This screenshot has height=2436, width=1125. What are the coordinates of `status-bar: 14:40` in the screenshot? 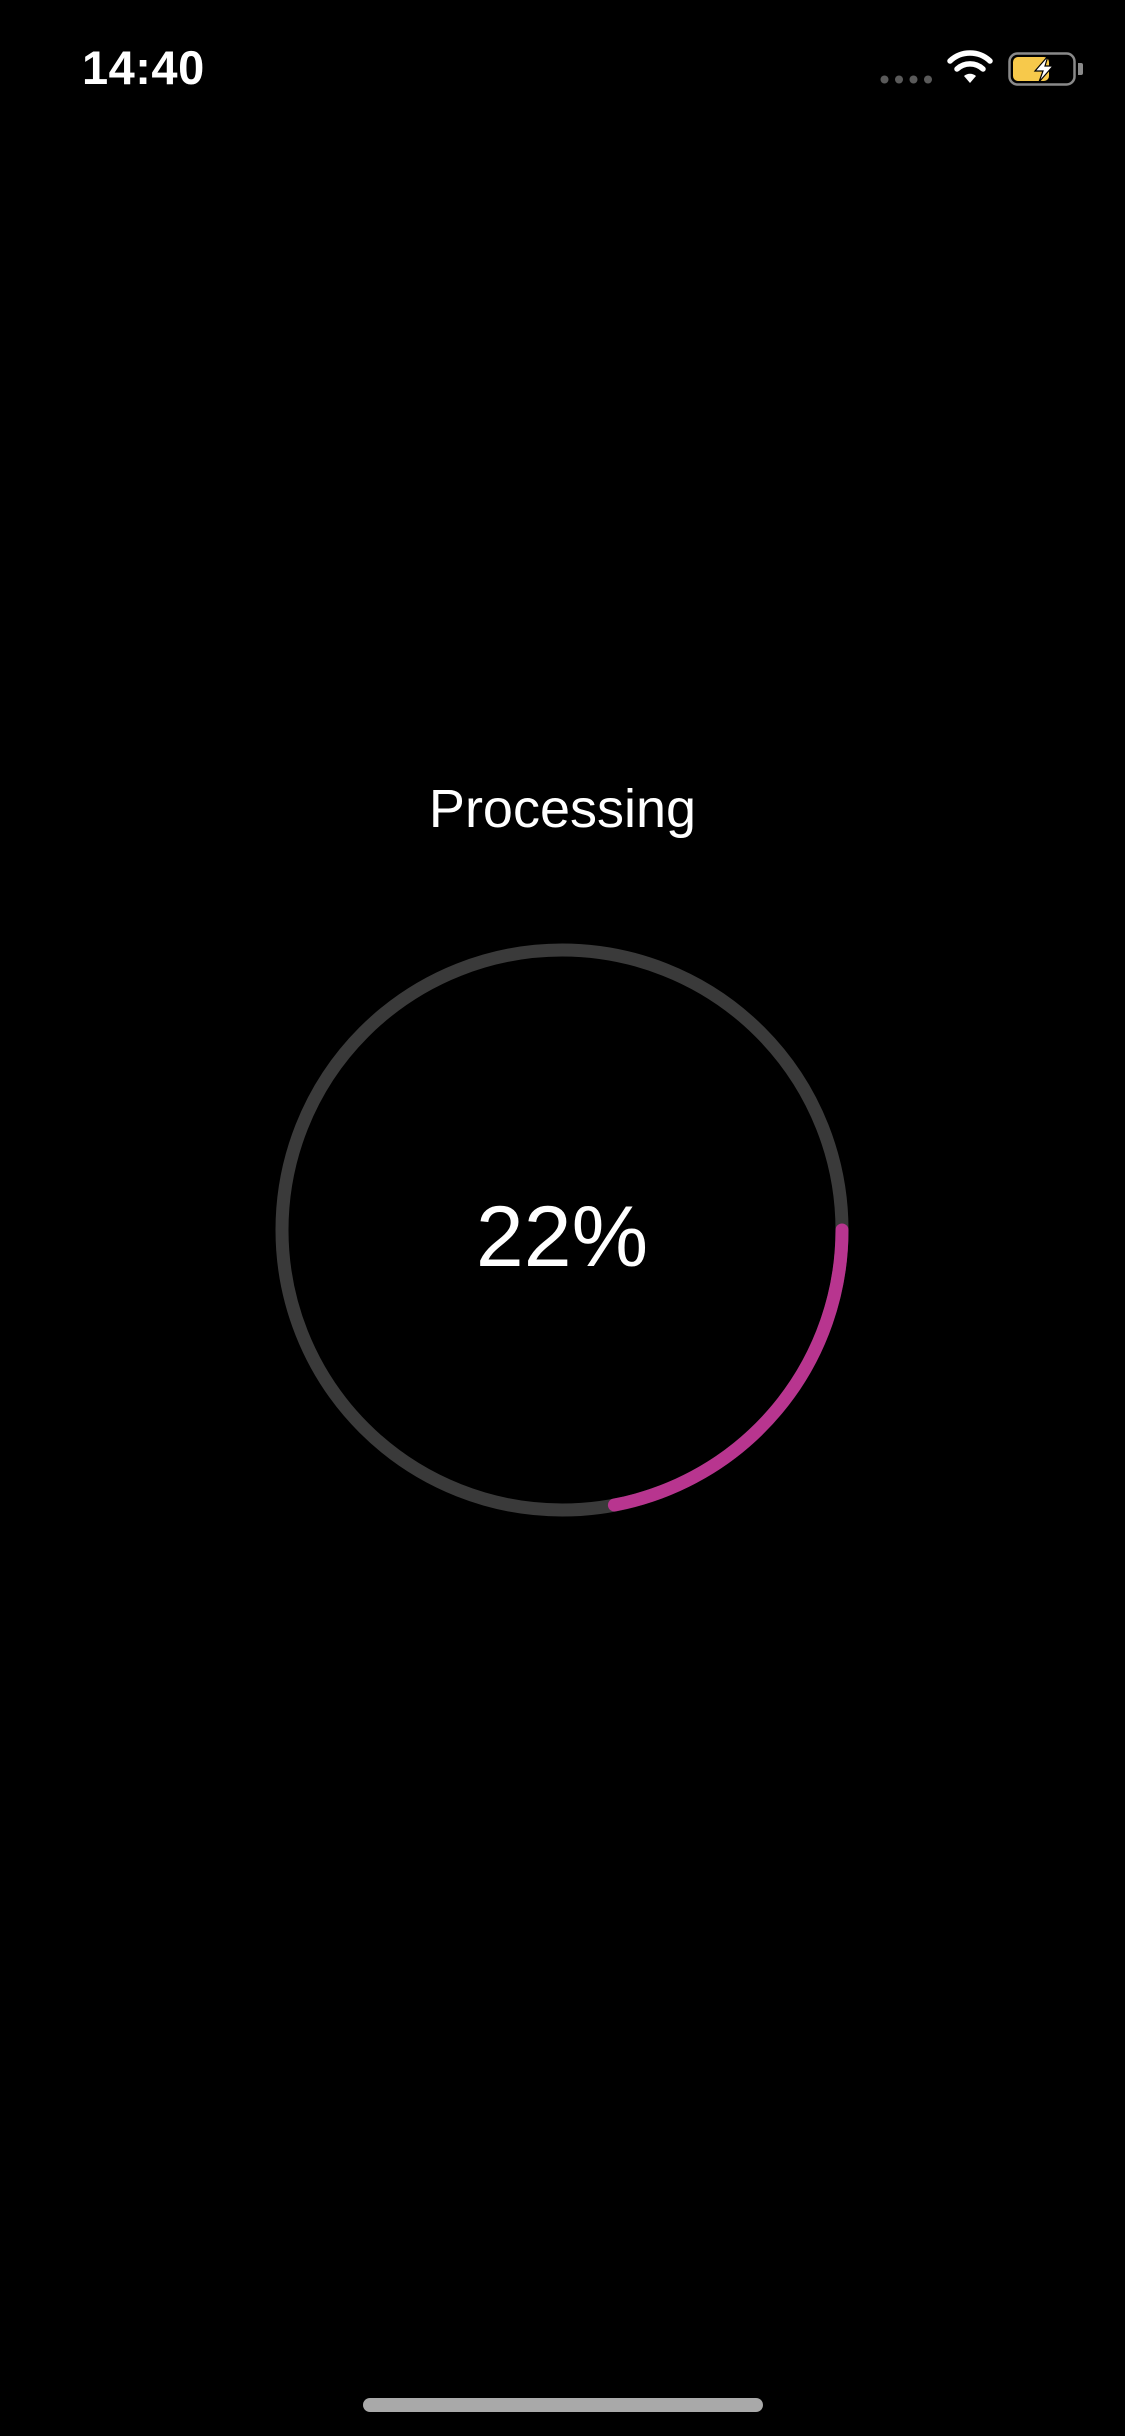 It's located at (562, 66).